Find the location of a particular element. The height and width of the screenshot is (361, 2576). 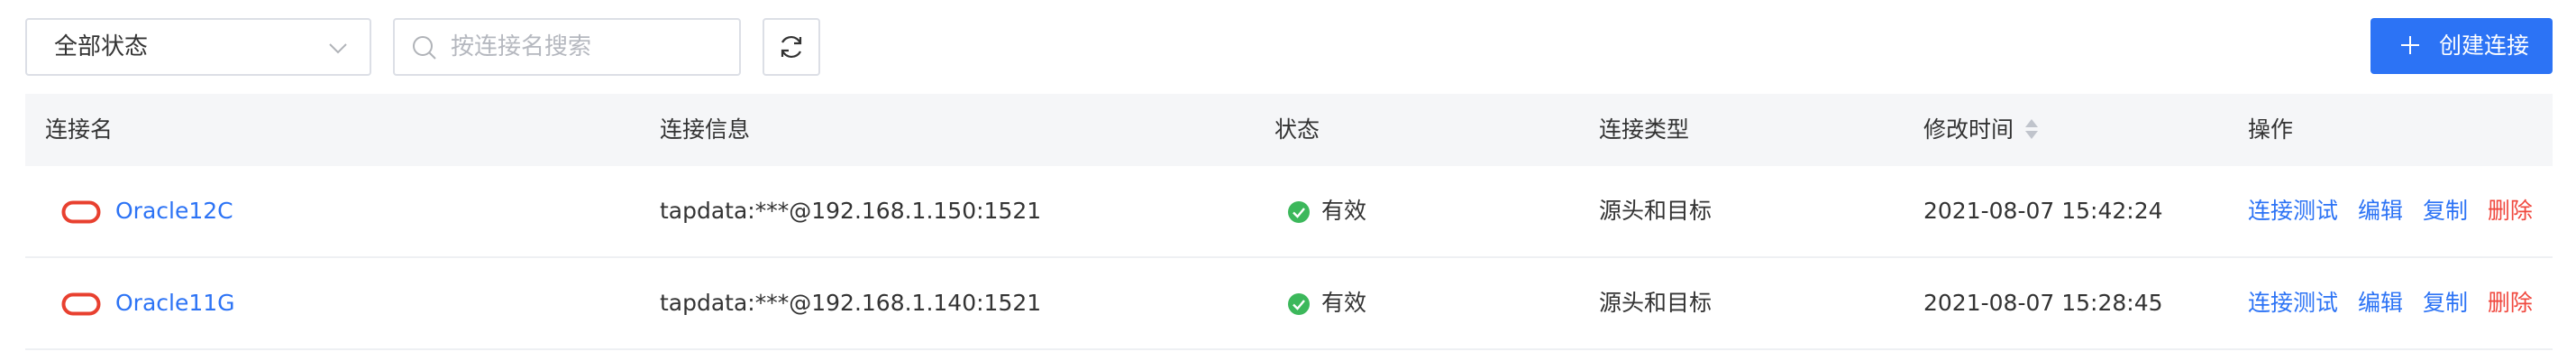

plus-icon is located at coordinates (2410, 45).